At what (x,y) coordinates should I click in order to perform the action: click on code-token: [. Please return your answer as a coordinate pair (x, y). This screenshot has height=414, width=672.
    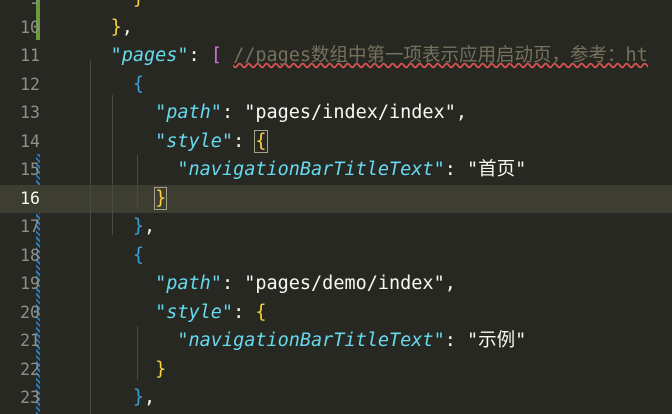
    Looking at the image, I should click on (216, 55).